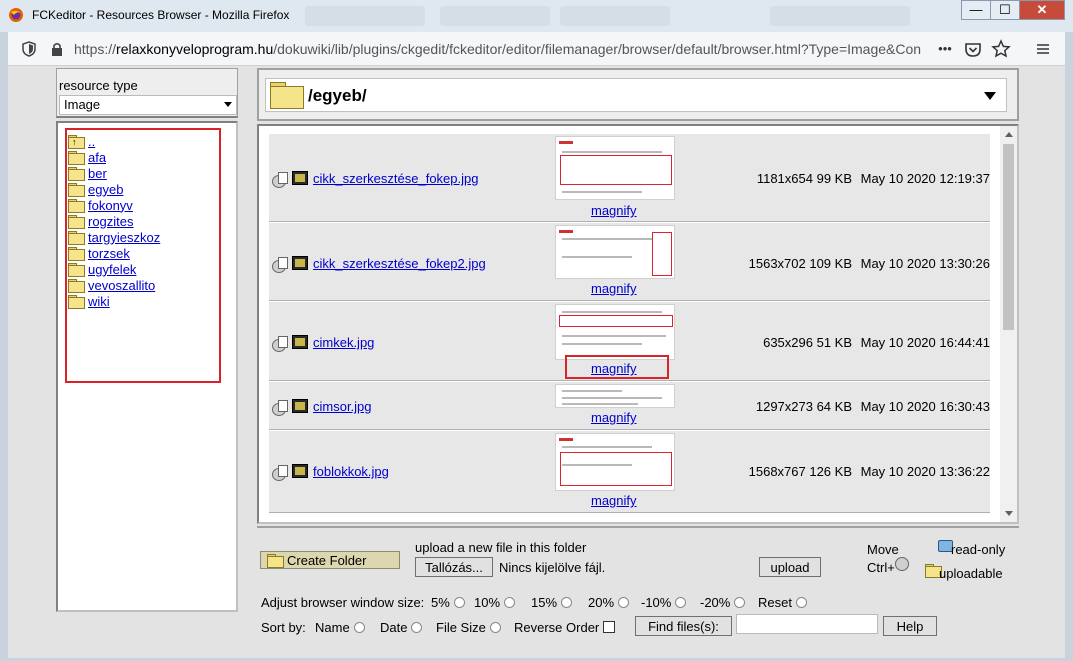 Image resolution: width=1073 pixels, height=661 pixels. I want to click on tree-link: torzsek, so click(109, 253).